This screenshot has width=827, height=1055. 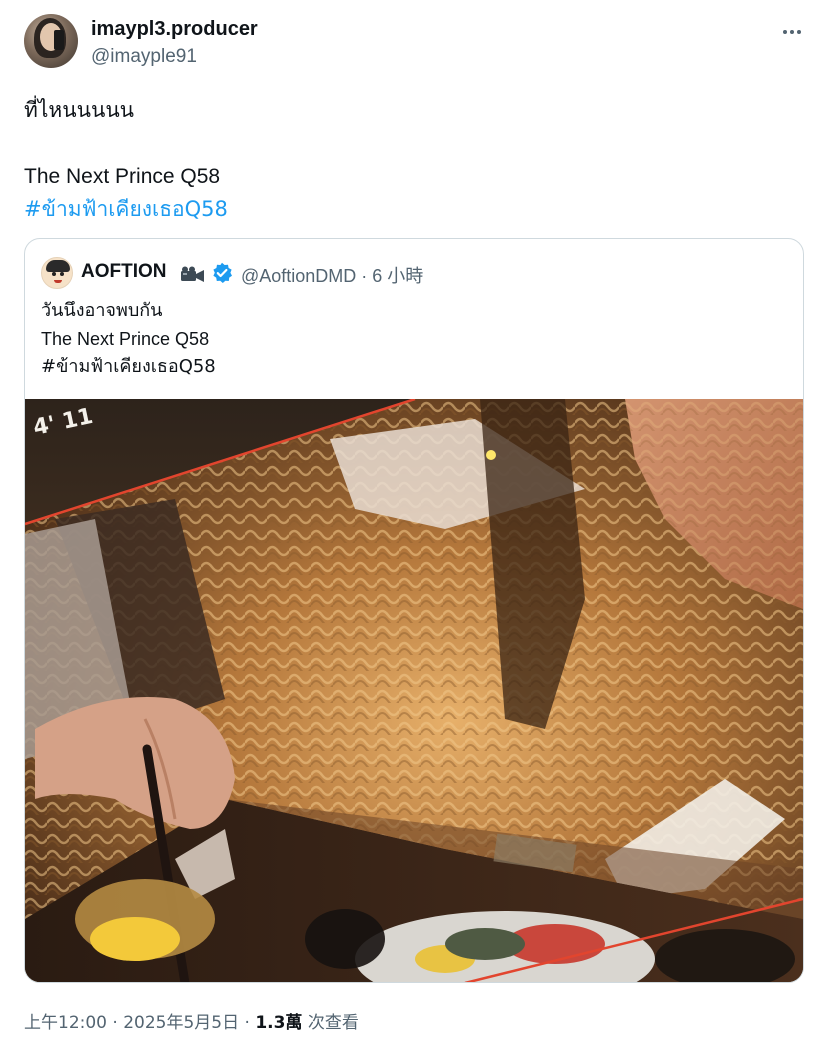 What do you see at coordinates (192, 274) in the screenshot?
I see `movie-camera-icon` at bounding box center [192, 274].